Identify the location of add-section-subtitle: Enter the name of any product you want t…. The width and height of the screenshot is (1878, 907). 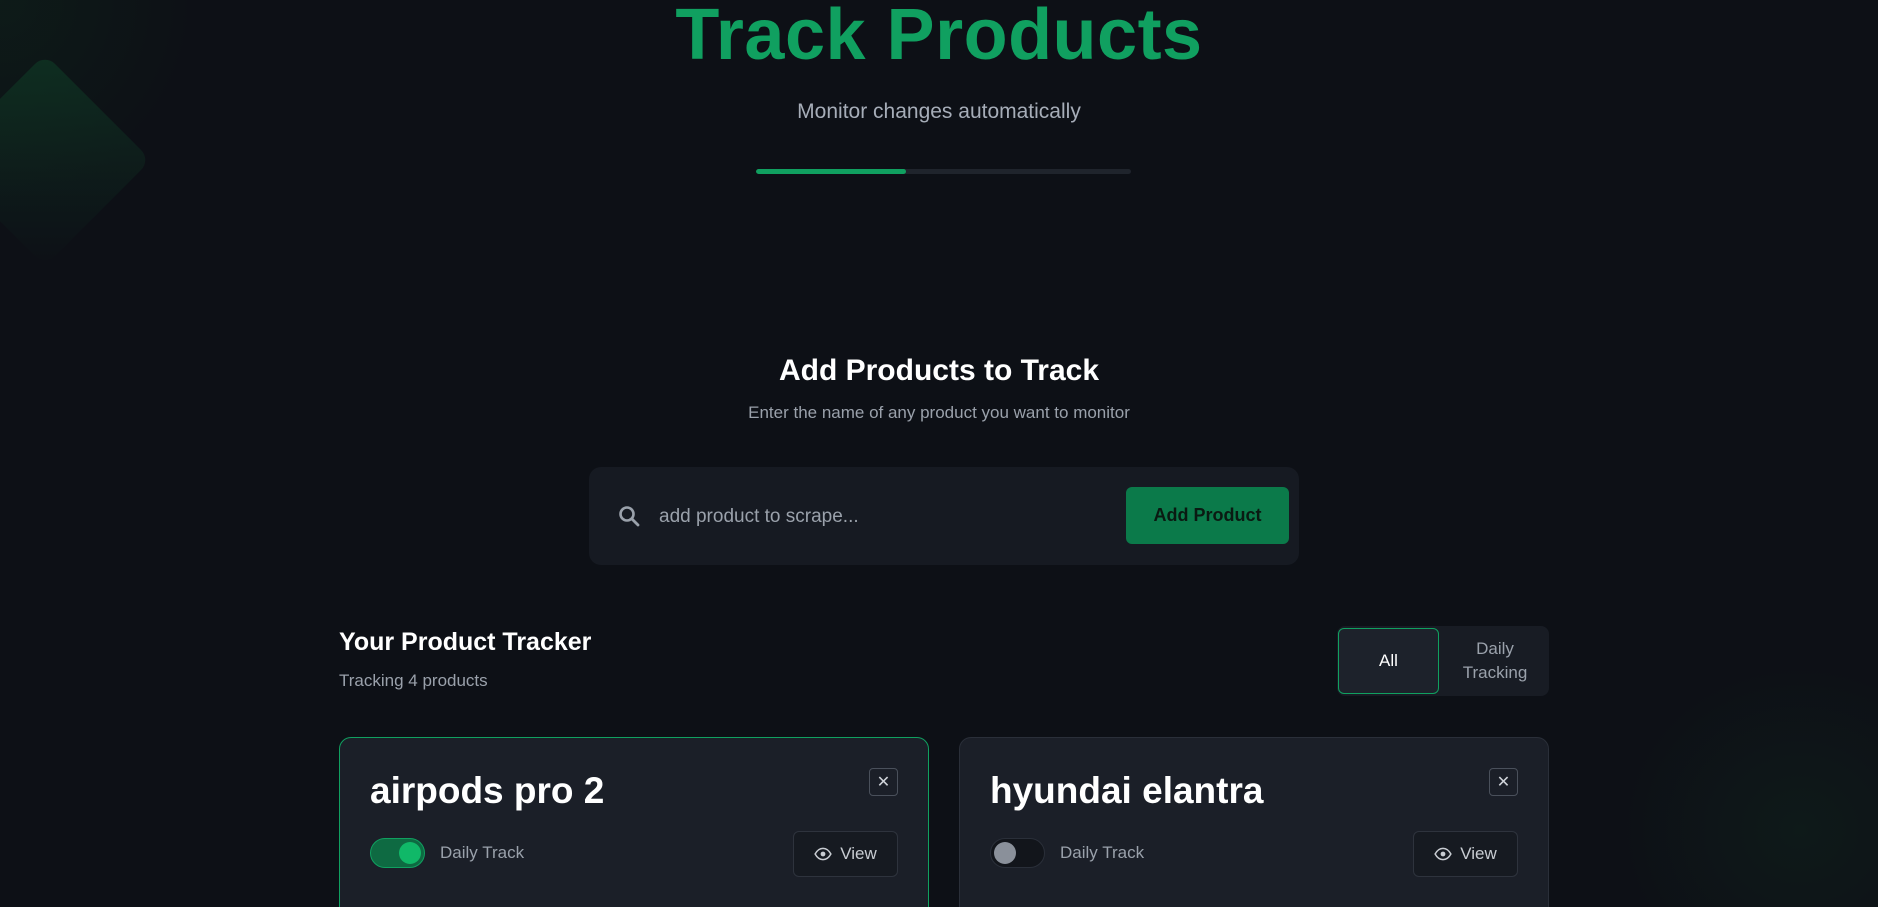
(939, 412).